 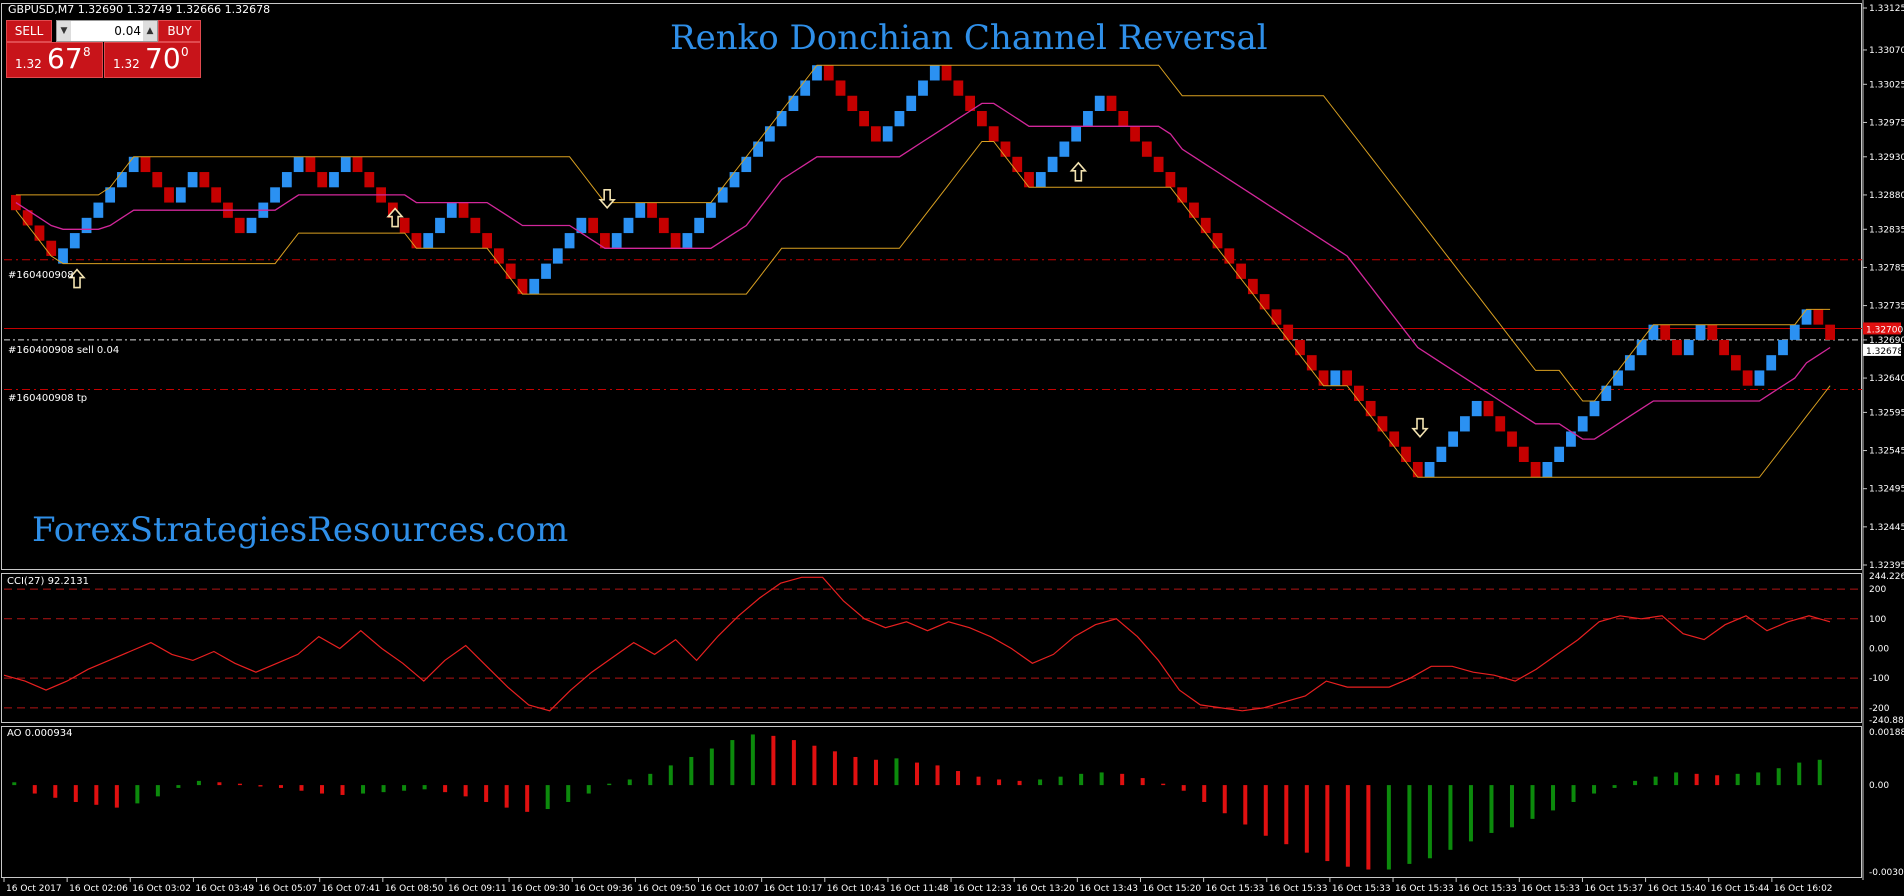 I want to click on y-tick-label: 1.32785, so click(x=1886, y=268).